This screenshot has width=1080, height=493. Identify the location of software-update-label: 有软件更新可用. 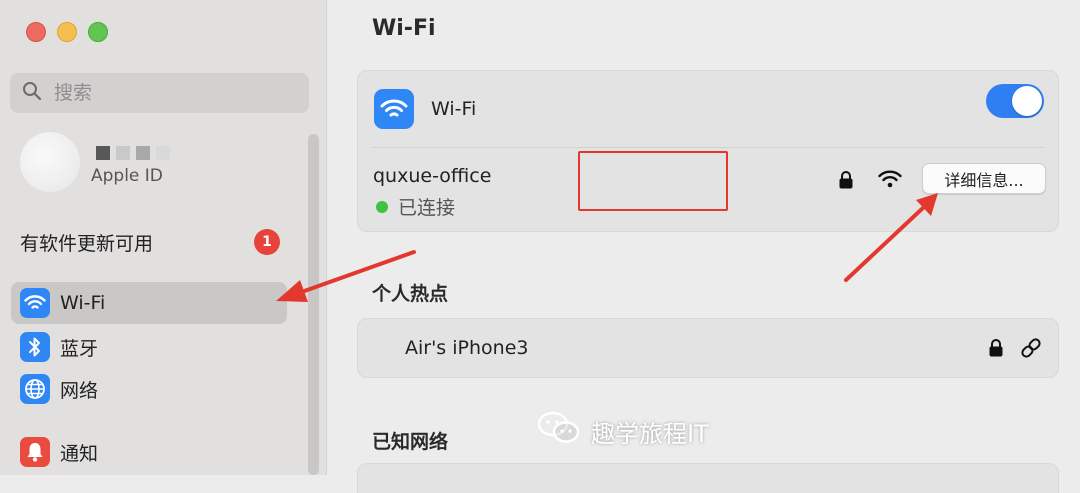
(87, 243).